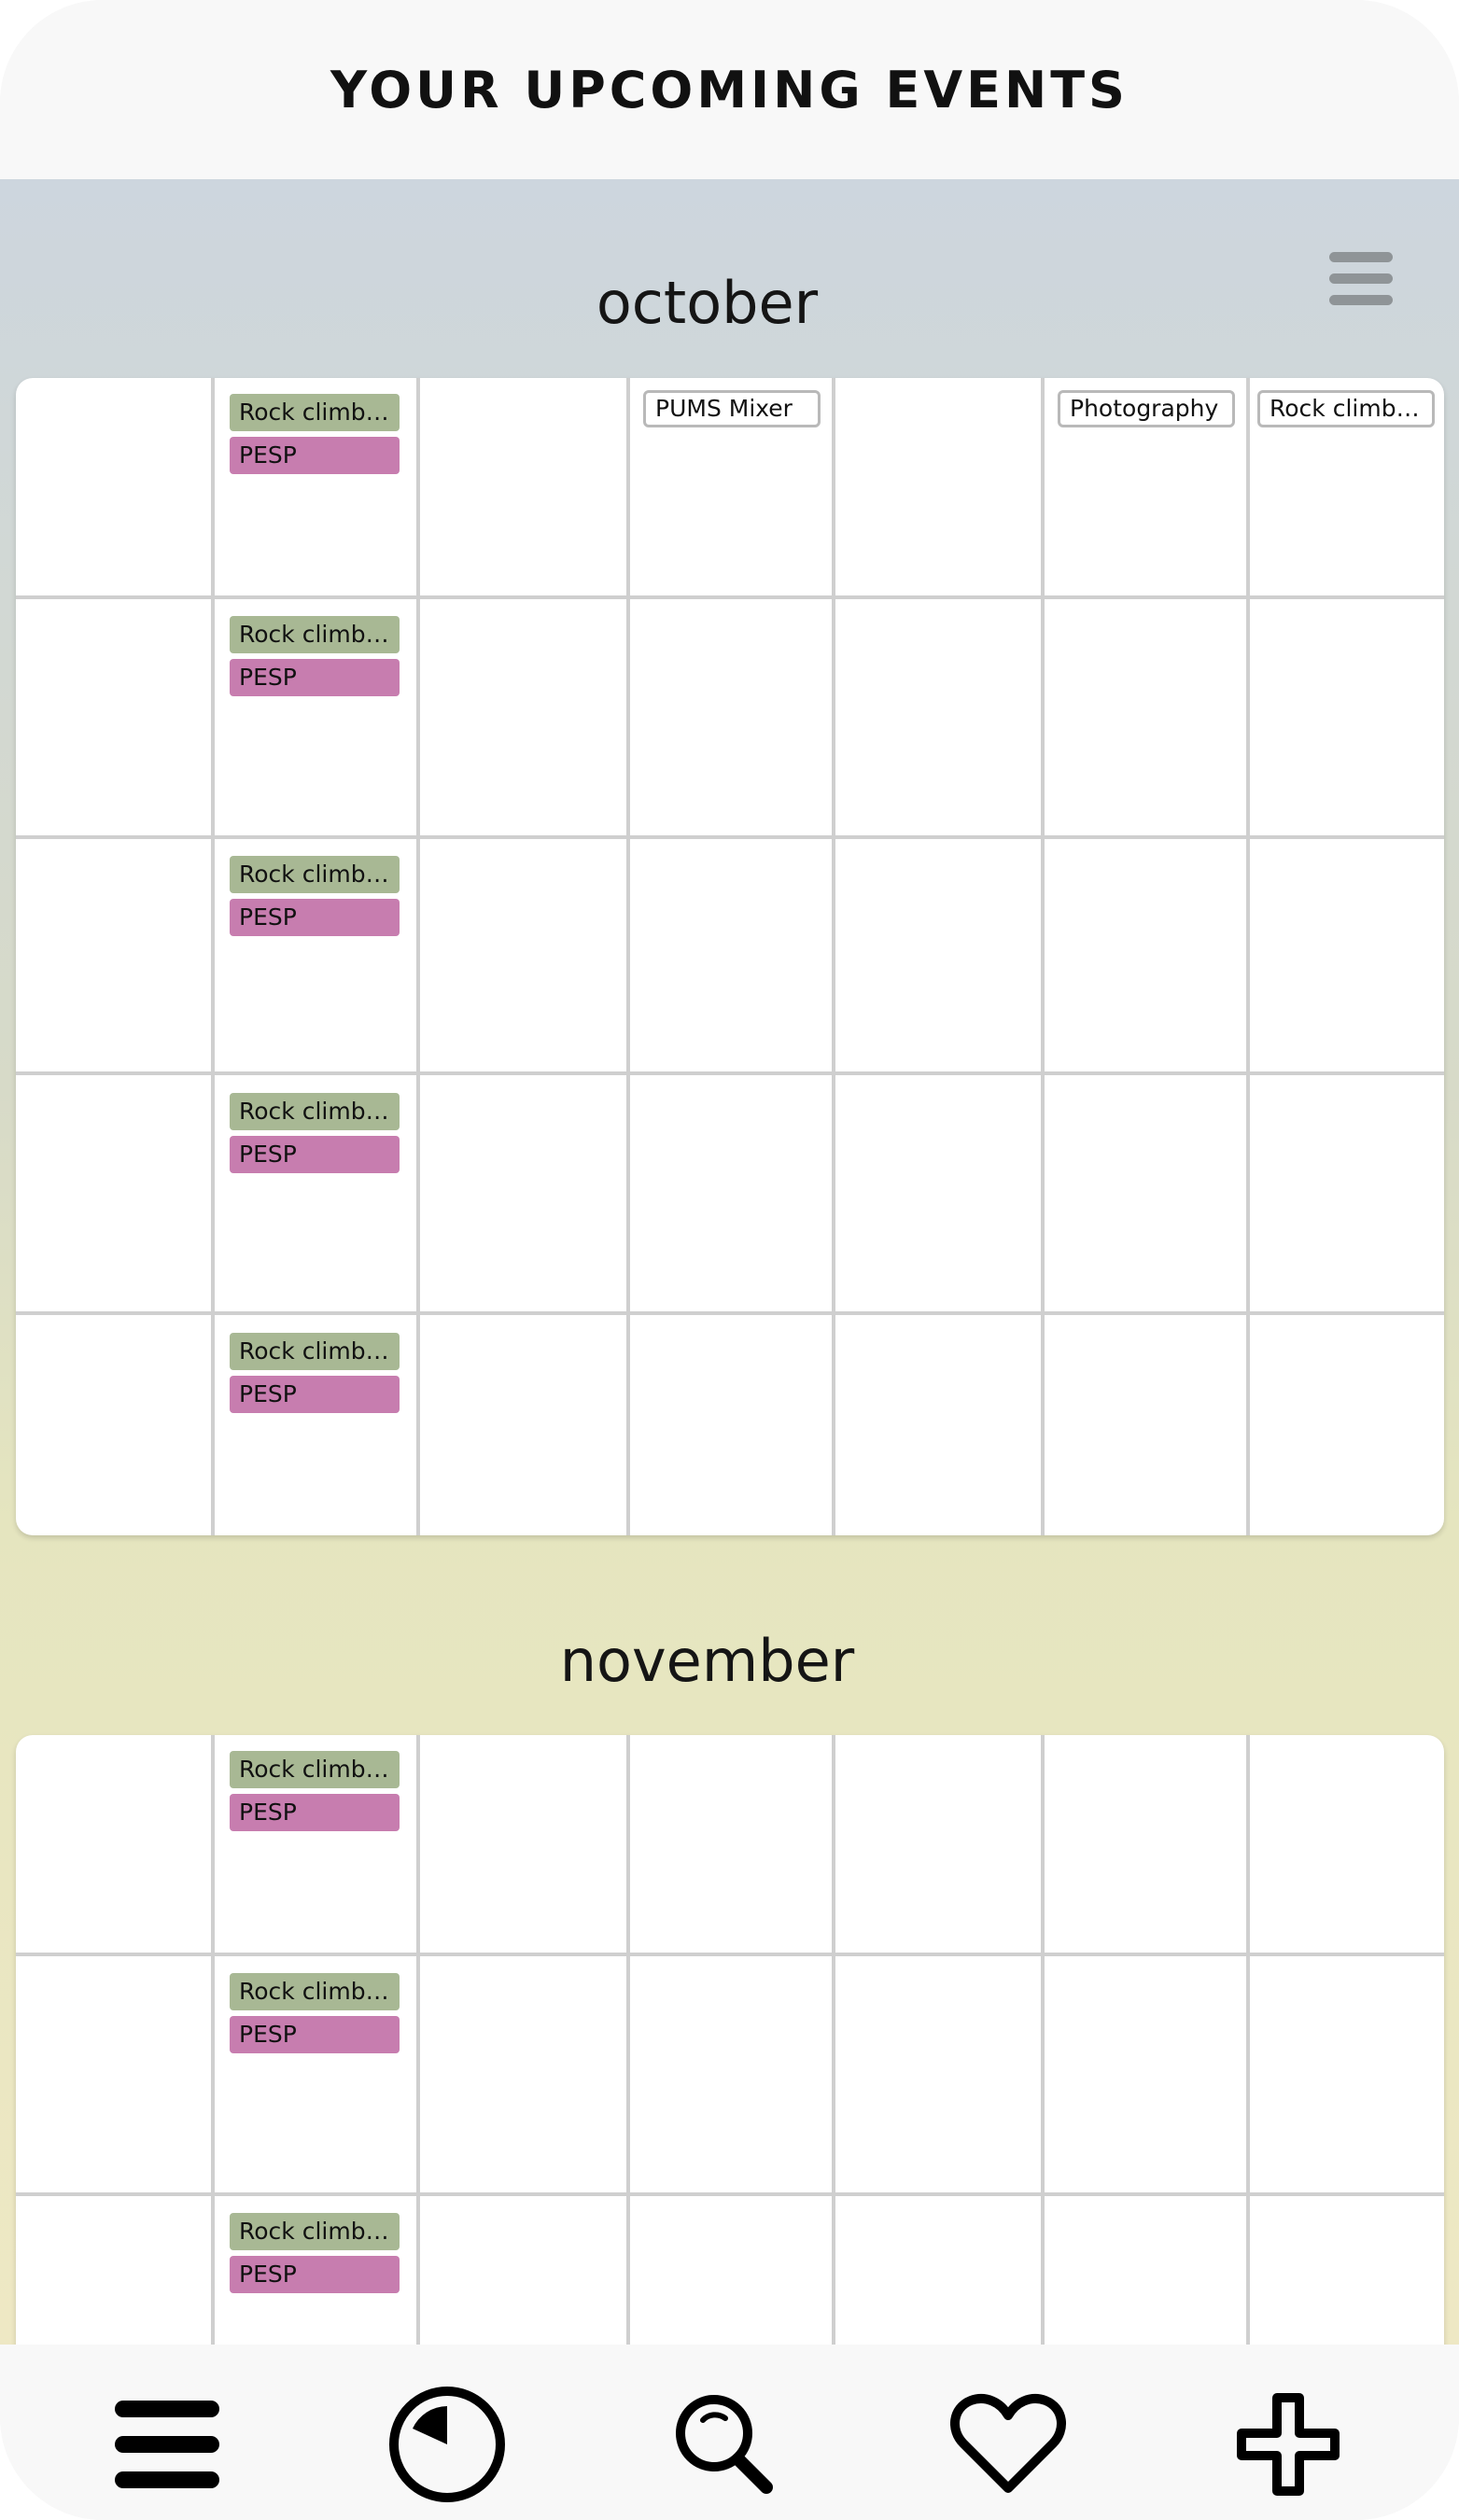  I want to click on plus-icon, so click(1288, 2444).